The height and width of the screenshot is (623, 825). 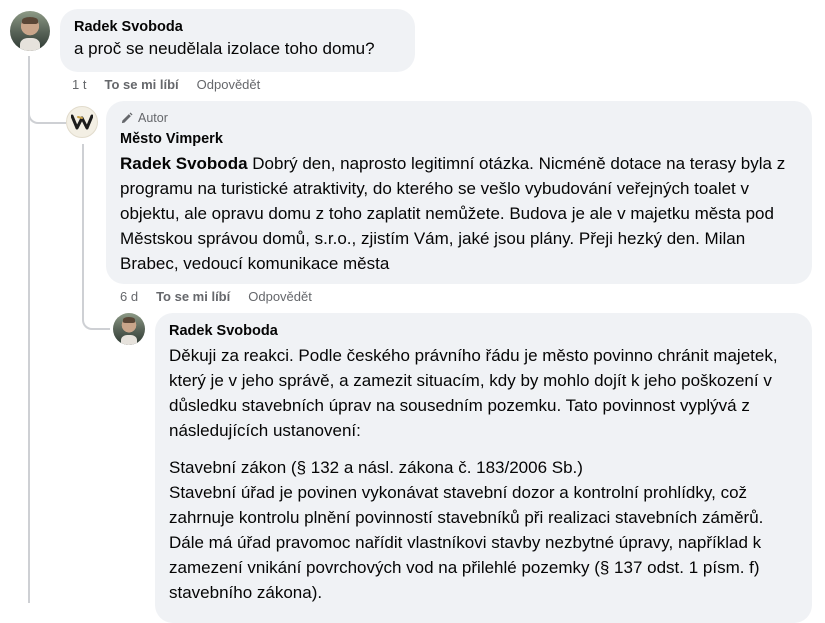 I want to click on comment-text: a proč se neudělala izolace toho domu?, so click(x=224, y=48).